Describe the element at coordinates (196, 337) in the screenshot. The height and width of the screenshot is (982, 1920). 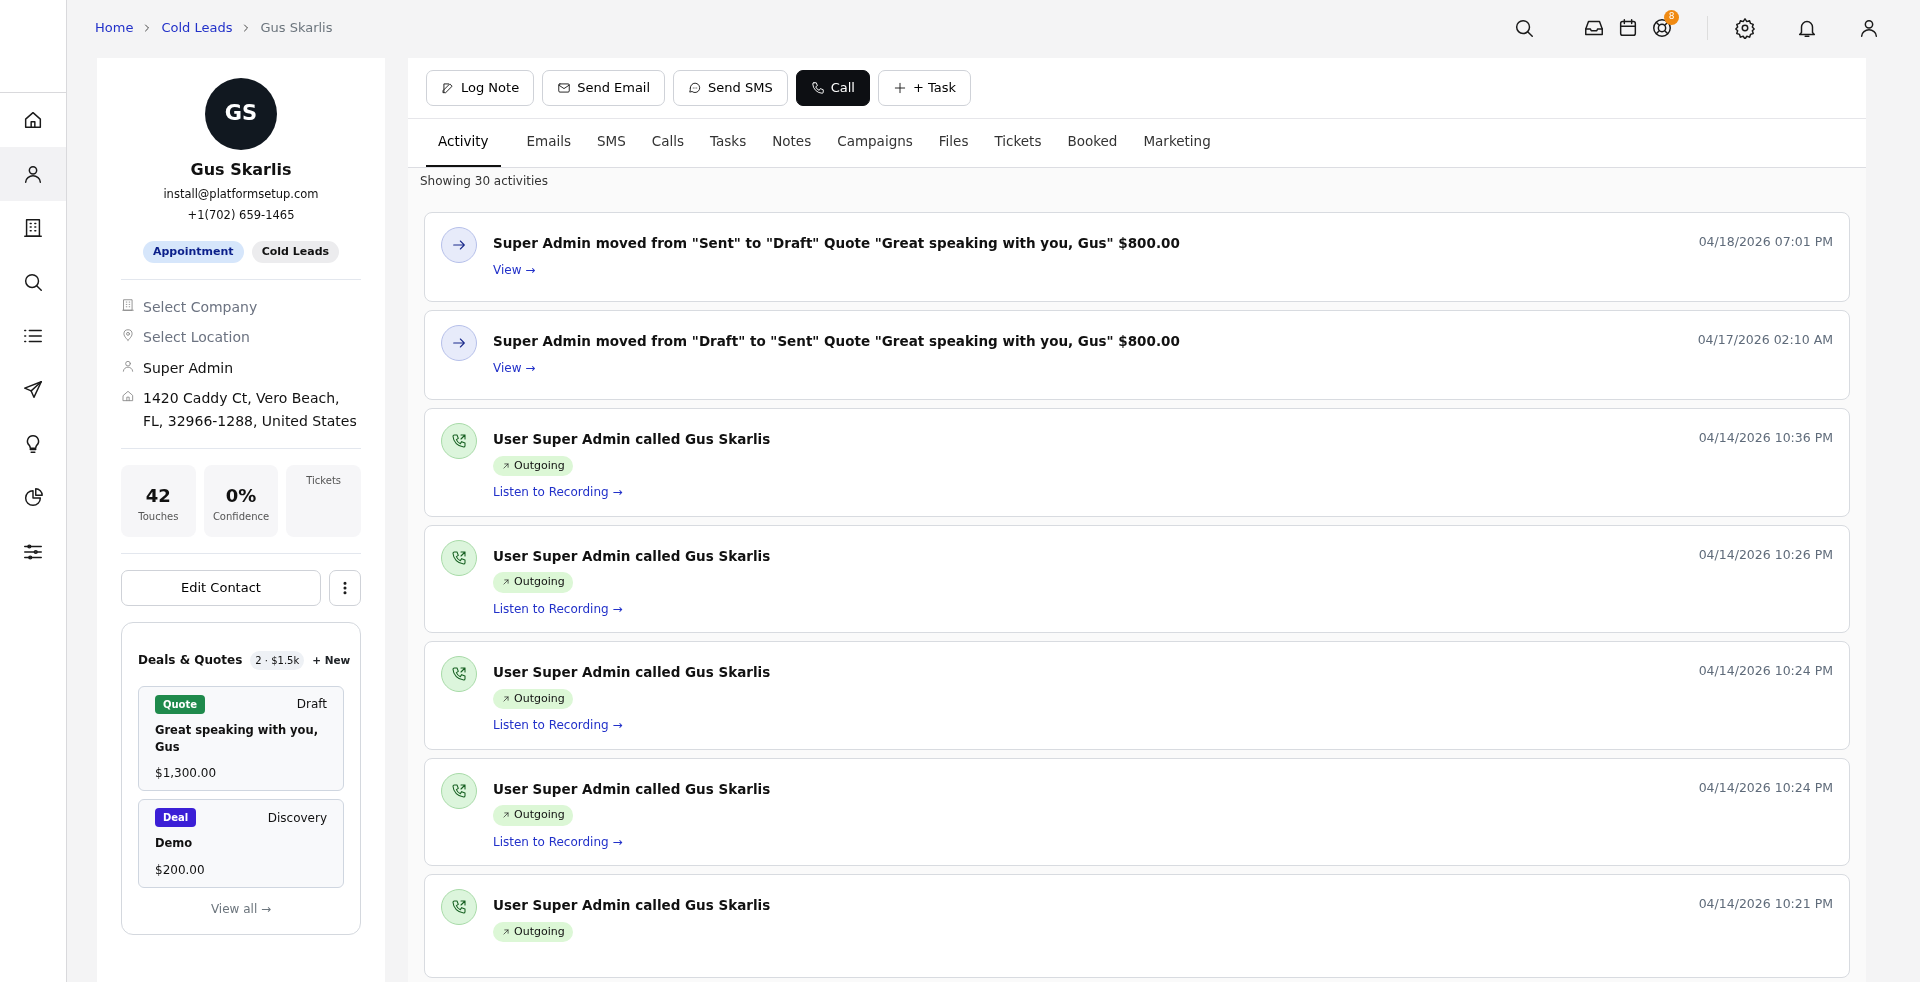
I see `select-field: Select Location` at that location.